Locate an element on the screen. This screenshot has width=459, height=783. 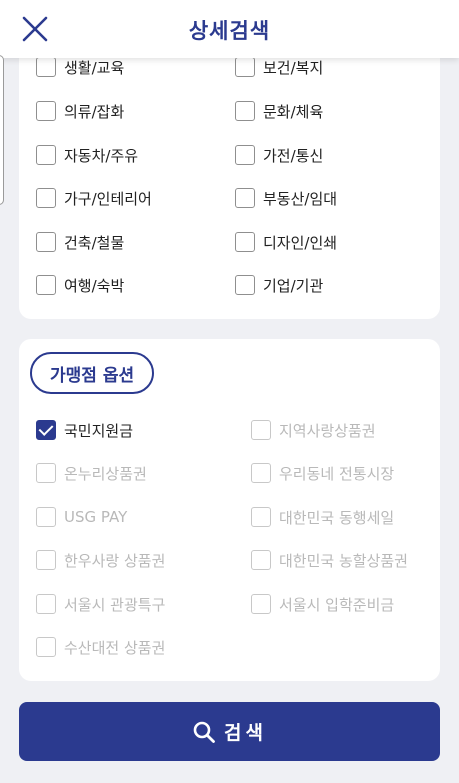
category-option: 의류/잡화 is located at coordinates (80, 111).